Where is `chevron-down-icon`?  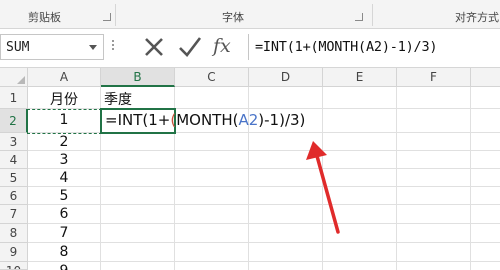 chevron-down-icon is located at coordinates (93, 47).